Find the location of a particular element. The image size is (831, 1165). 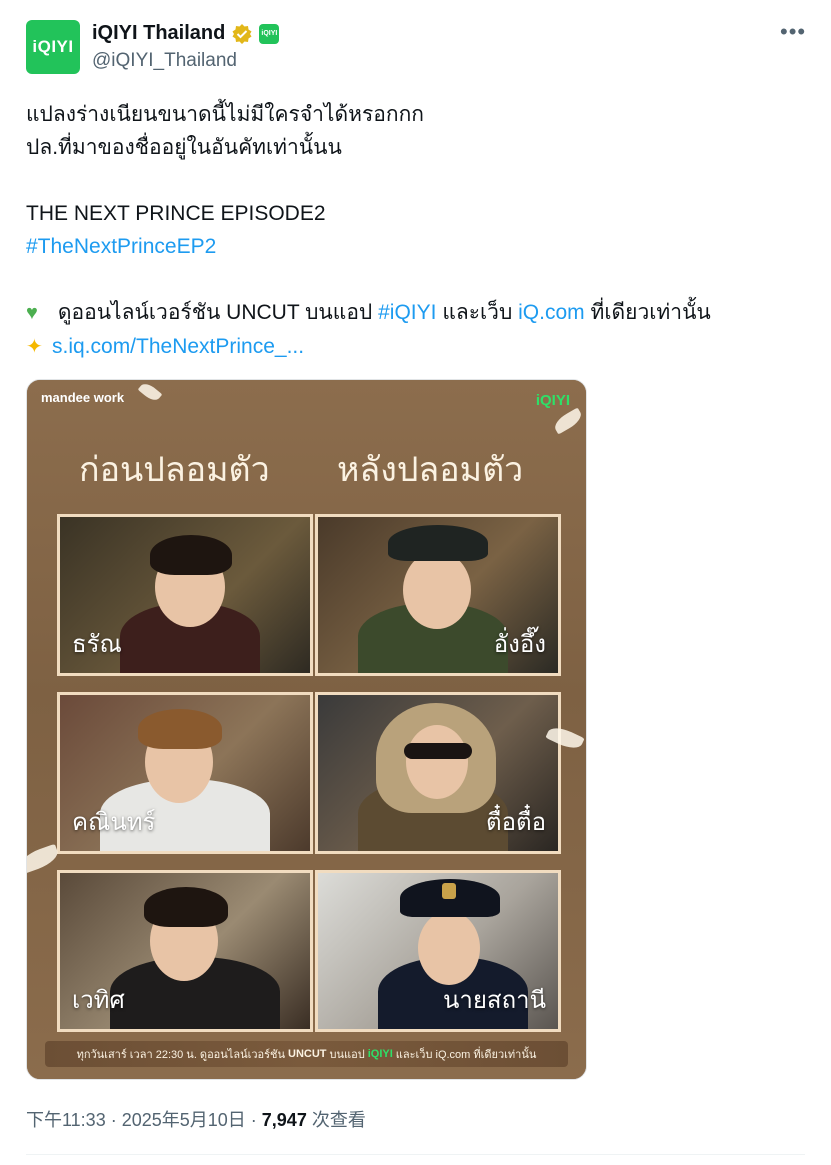

iqiyi-hashtag-link: #iQIYI is located at coordinates (407, 312).